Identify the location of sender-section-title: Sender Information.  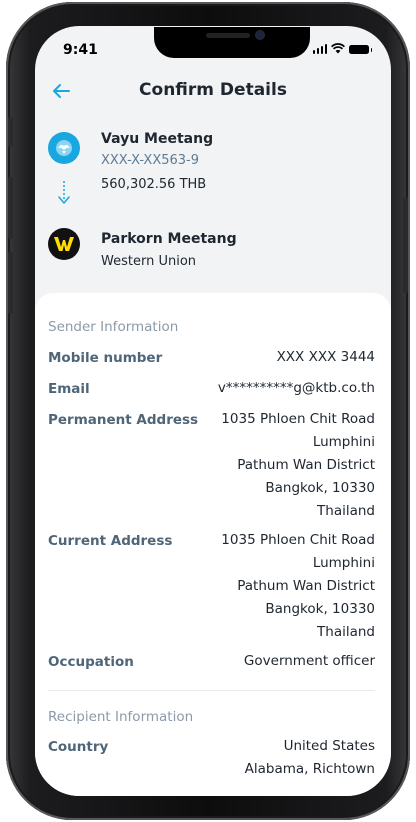
(113, 327).